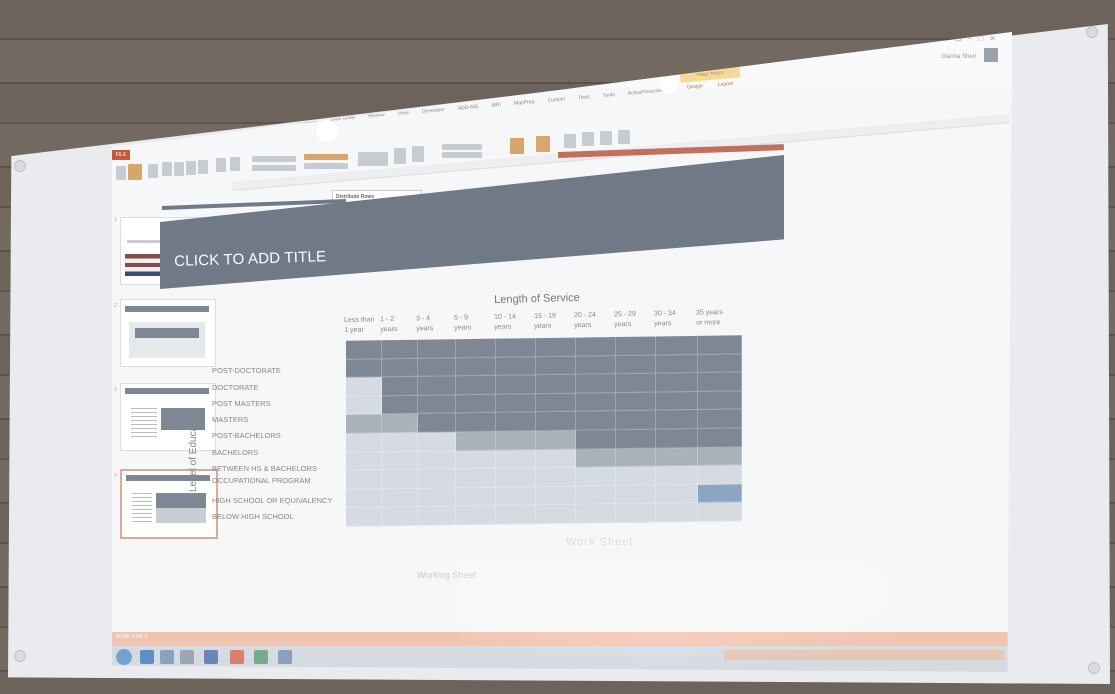  What do you see at coordinates (168, 333) in the screenshot?
I see `slide-thumbnail` at bounding box center [168, 333].